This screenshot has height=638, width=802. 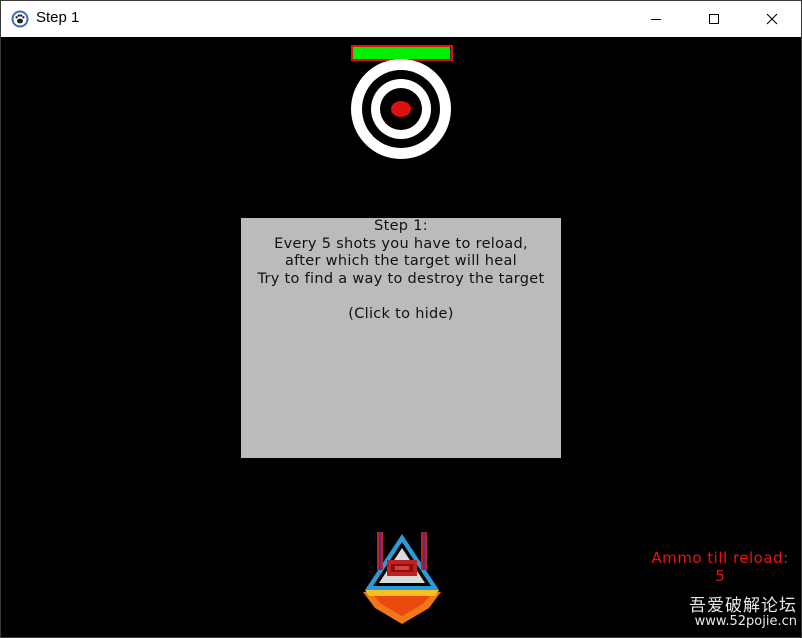 What do you see at coordinates (401, 19) in the screenshot?
I see `title-bar: Step 1` at bounding box center [401, 19].